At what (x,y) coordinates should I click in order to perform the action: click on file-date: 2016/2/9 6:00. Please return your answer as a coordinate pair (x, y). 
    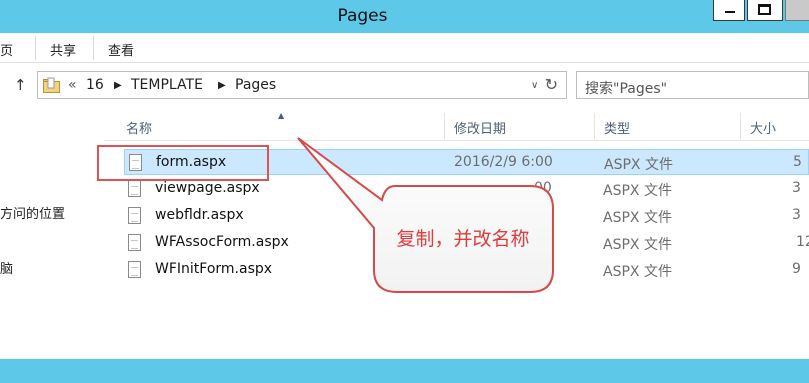
    Looking at the image, I should click on (503, 162).